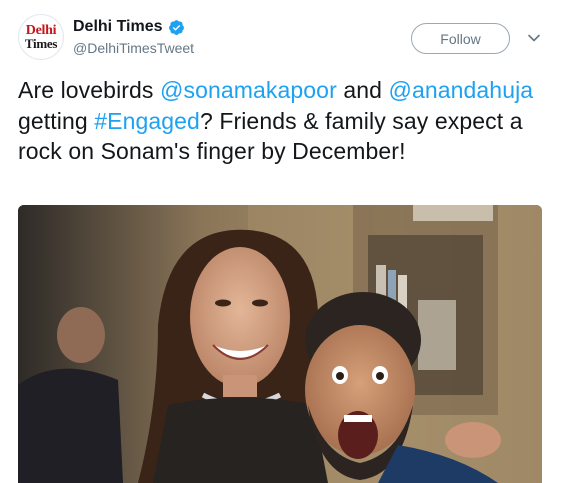  I want to click on author-info: Delhi Times @DelhiTimesTweet, so click(133, 37).